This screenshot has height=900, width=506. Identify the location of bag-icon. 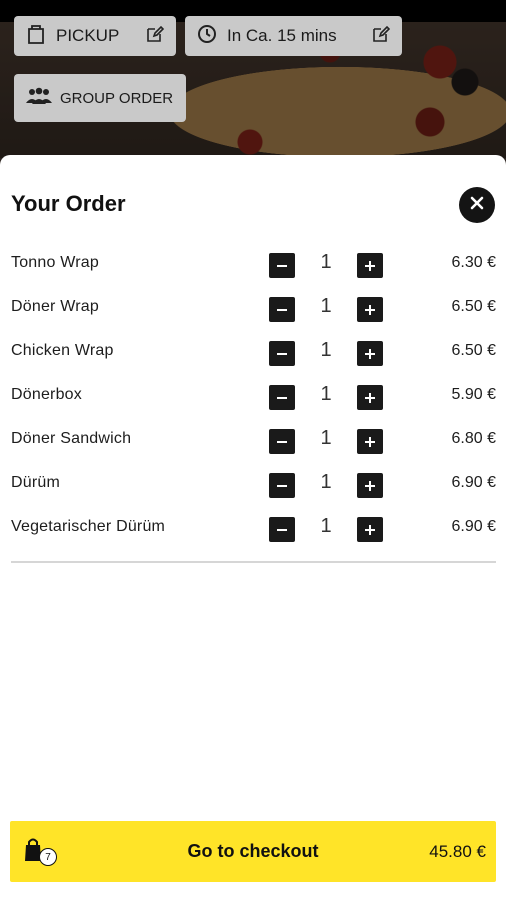
(36, 36).